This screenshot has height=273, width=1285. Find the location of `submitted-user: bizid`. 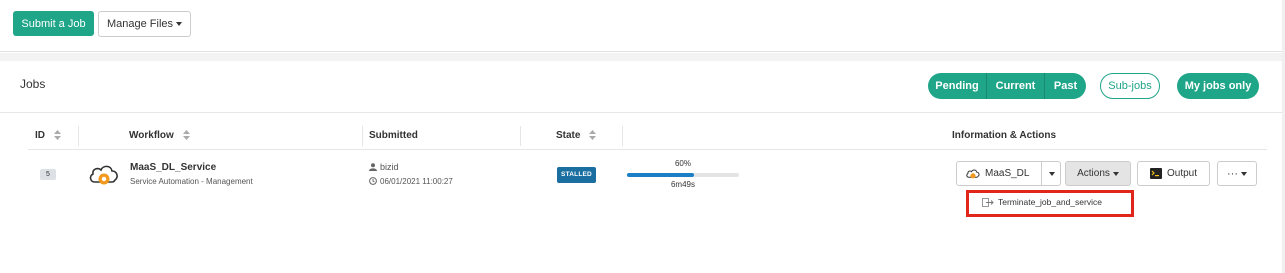

submitted-user: bizid is located at coordinates (384, 167).